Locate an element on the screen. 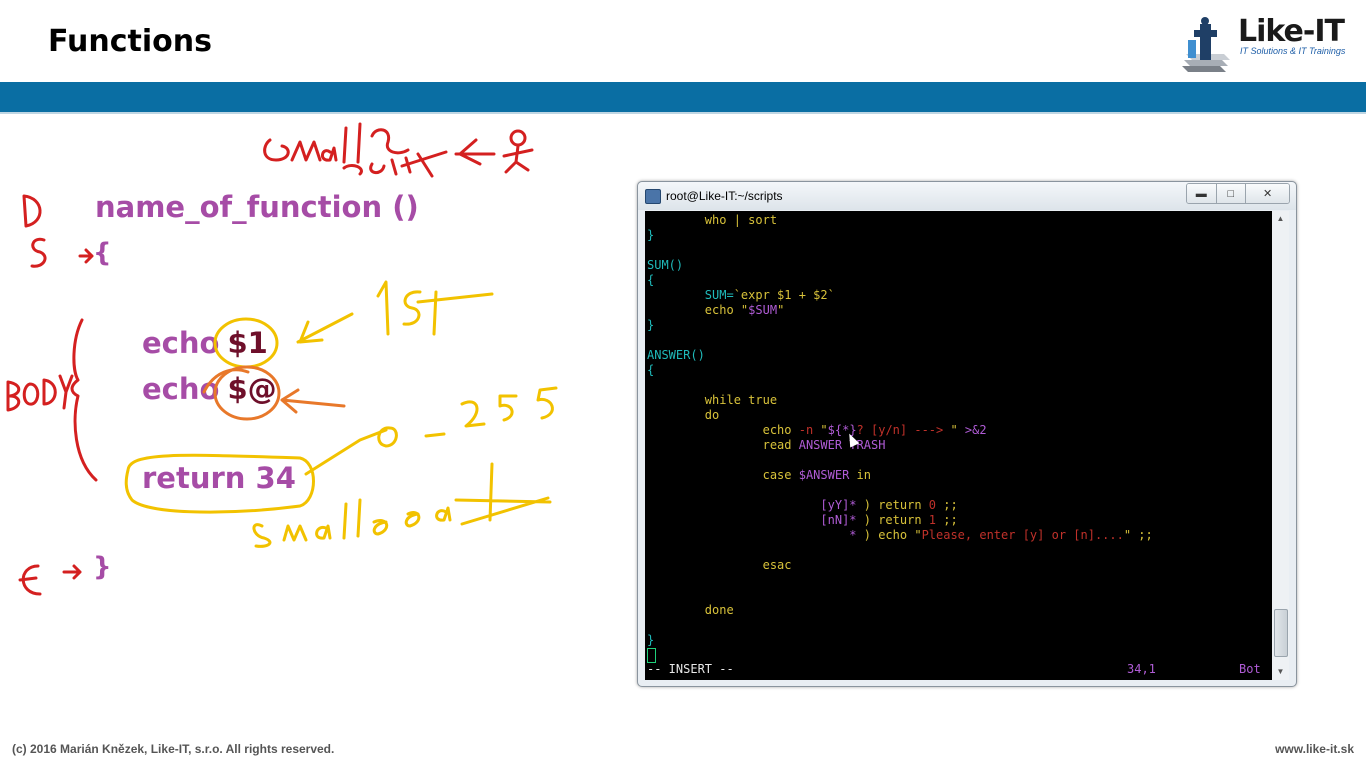  header-band is located at coordinates (683, 97).